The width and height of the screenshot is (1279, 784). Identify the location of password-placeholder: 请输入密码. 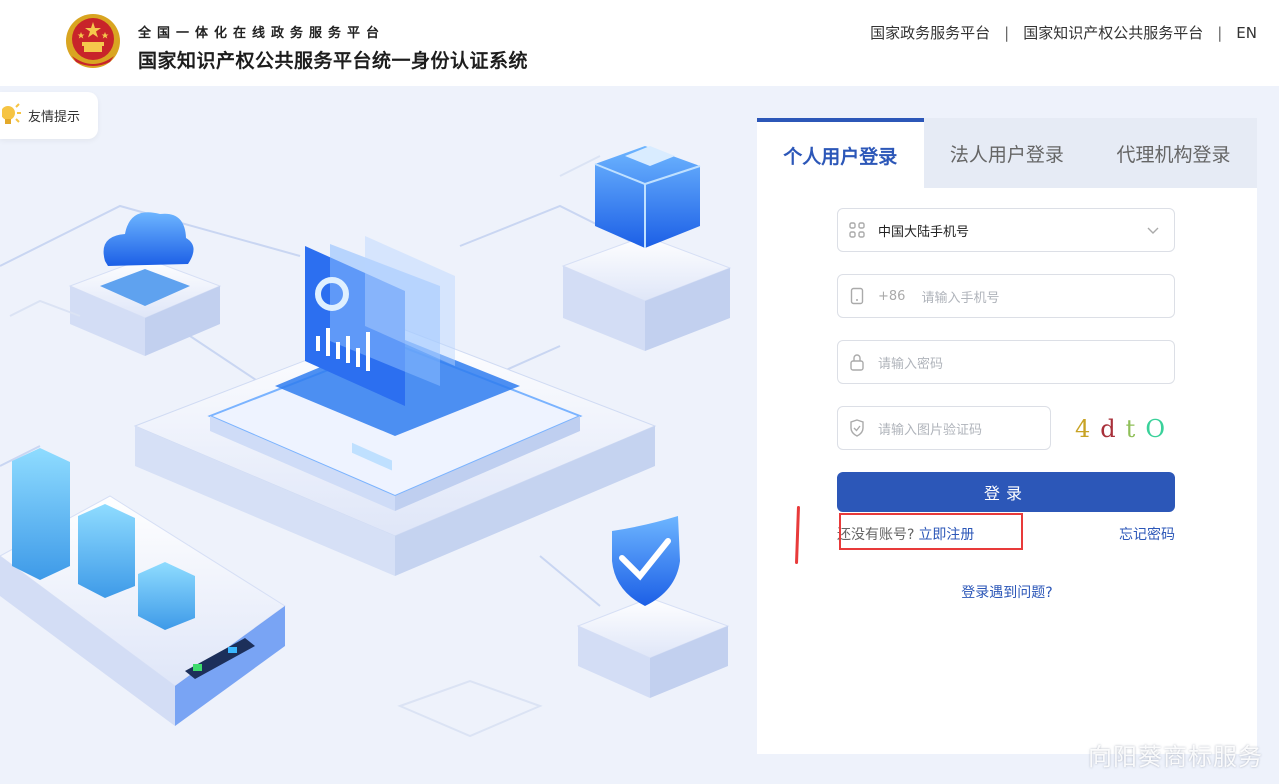
(911, 364).